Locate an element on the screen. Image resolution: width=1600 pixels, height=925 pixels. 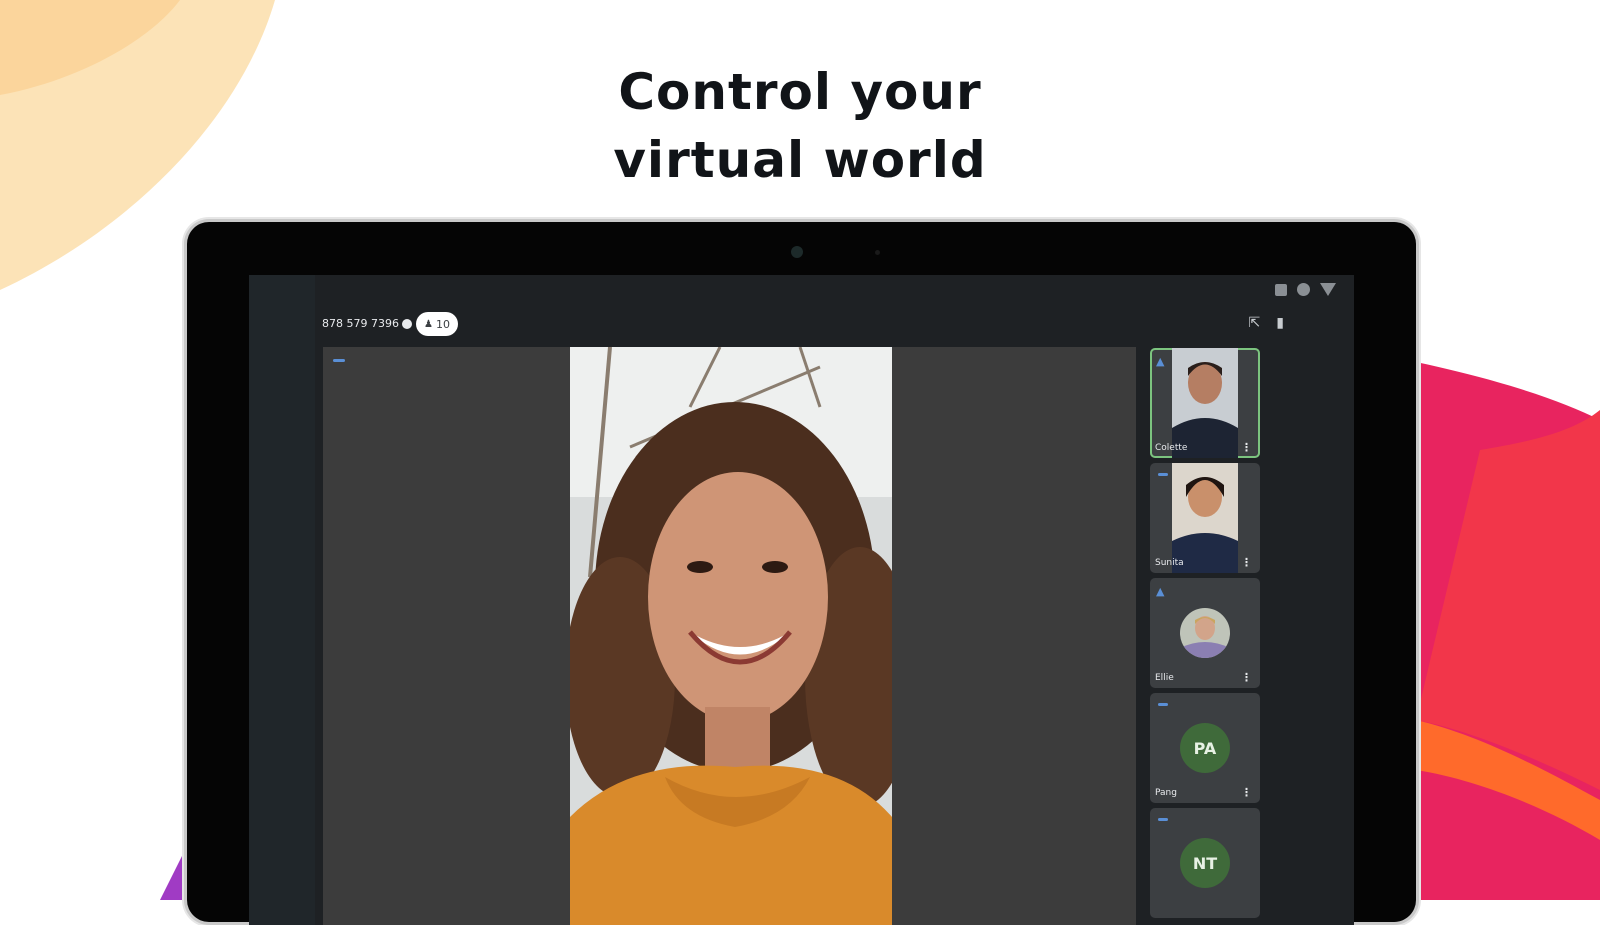
wifi-icon is located at coordinates (1328, 289).